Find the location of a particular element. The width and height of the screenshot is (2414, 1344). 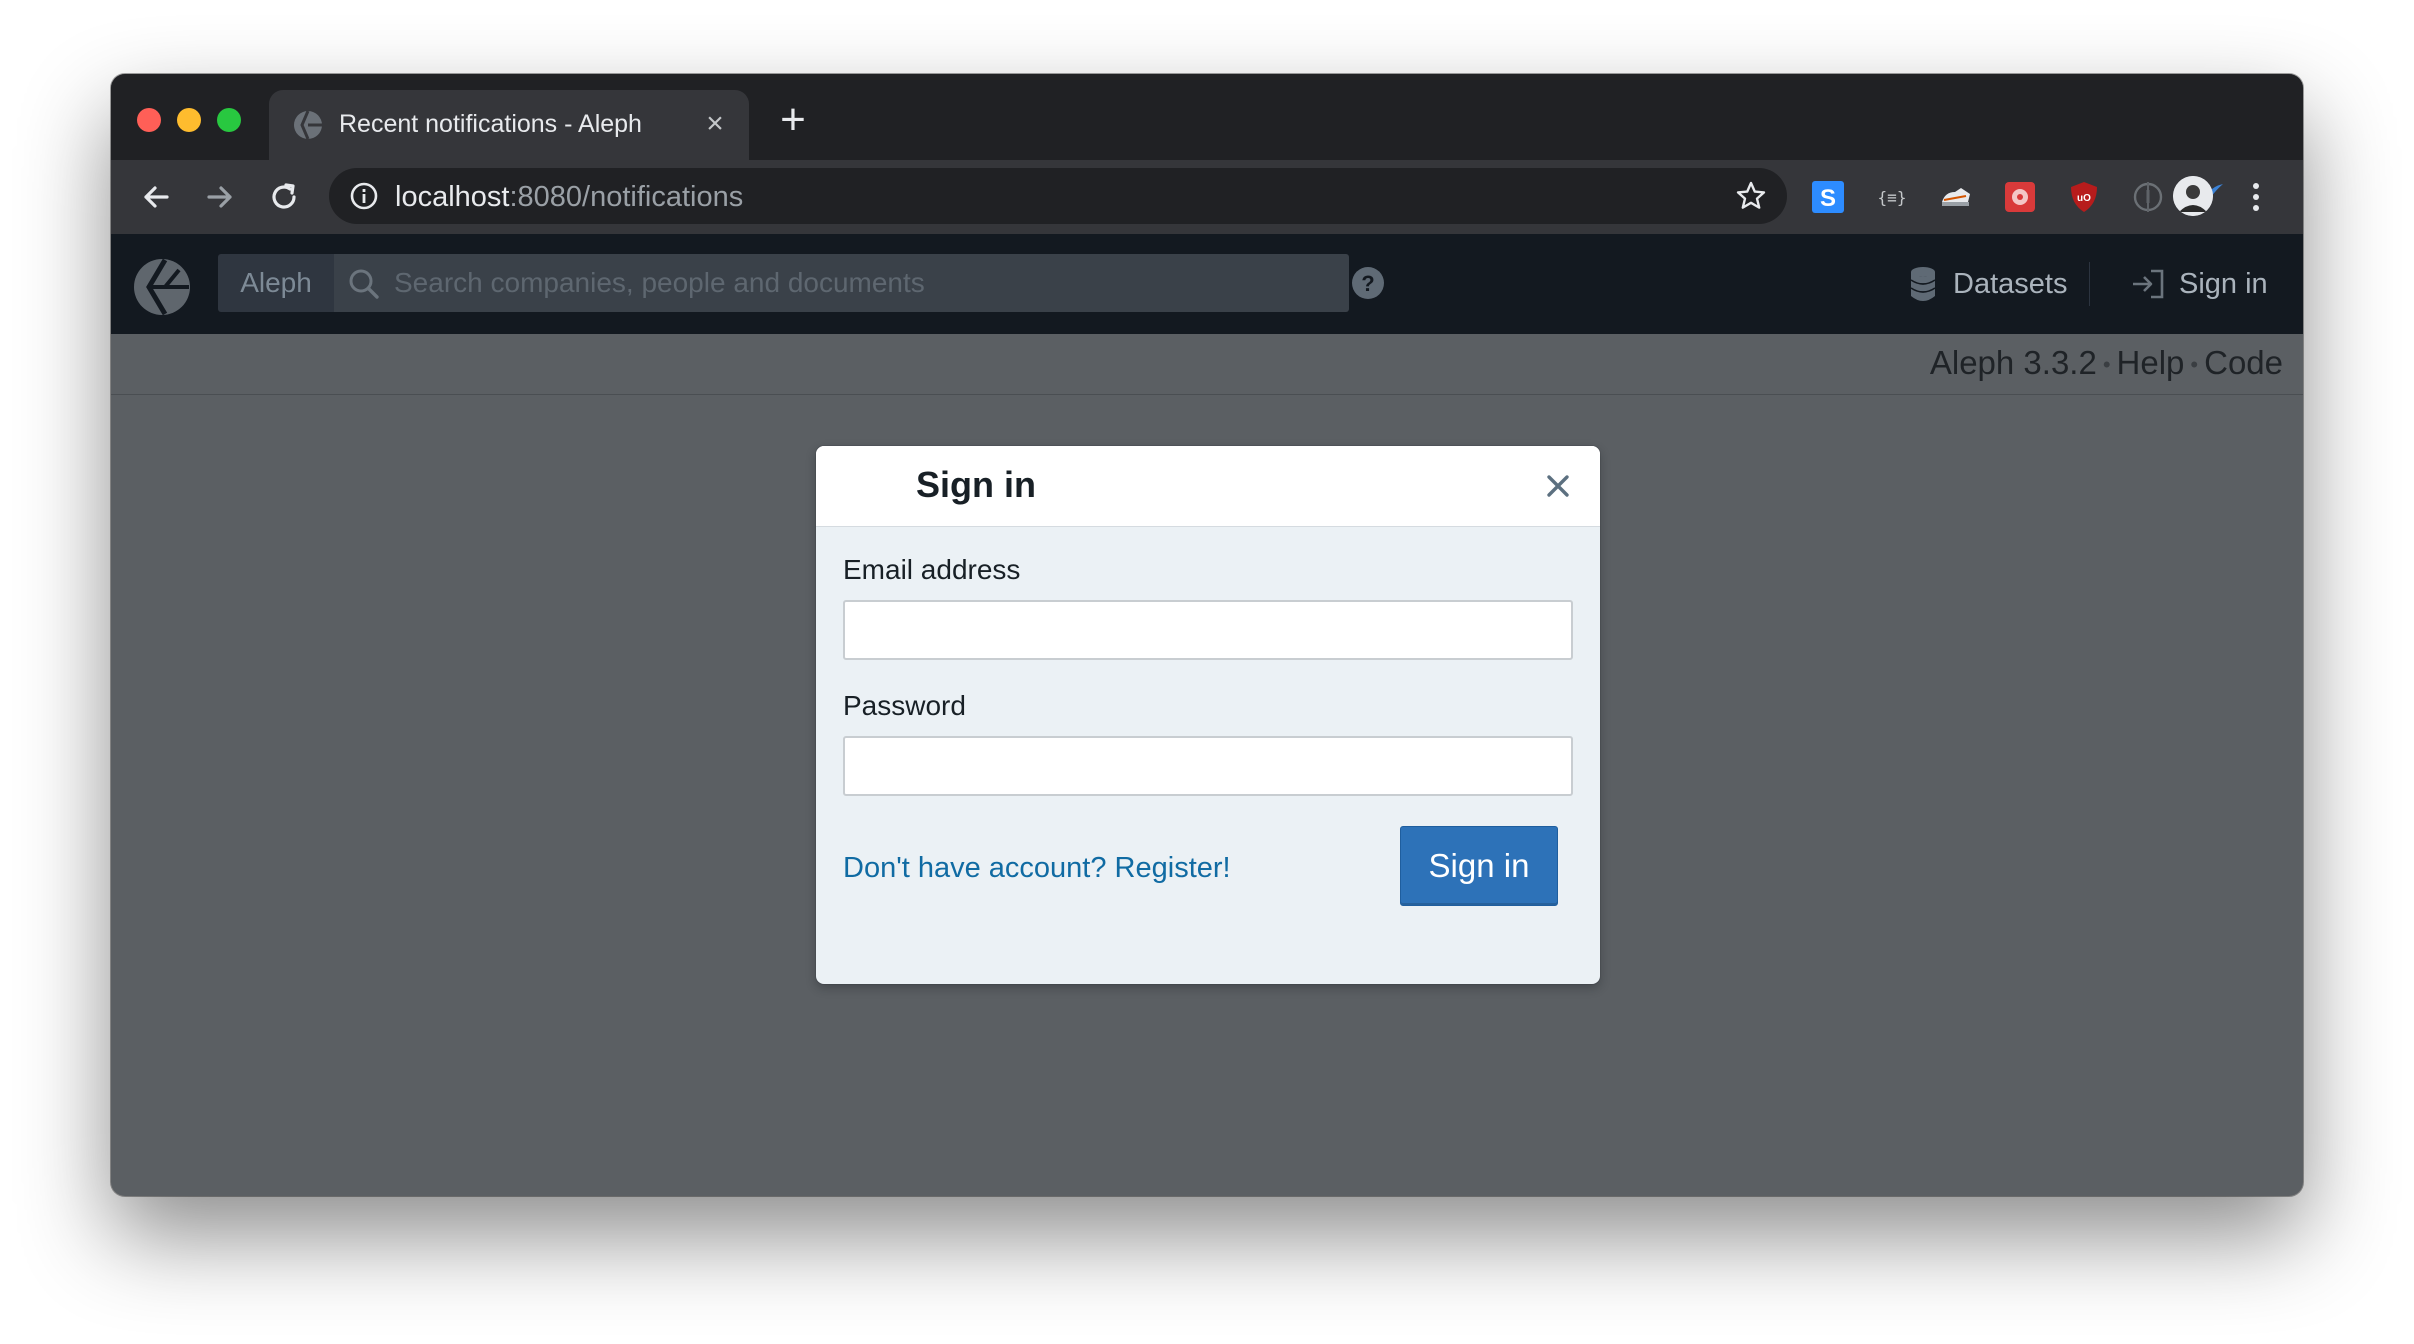

svg-text: uO is located at coordinates (2084, 198).